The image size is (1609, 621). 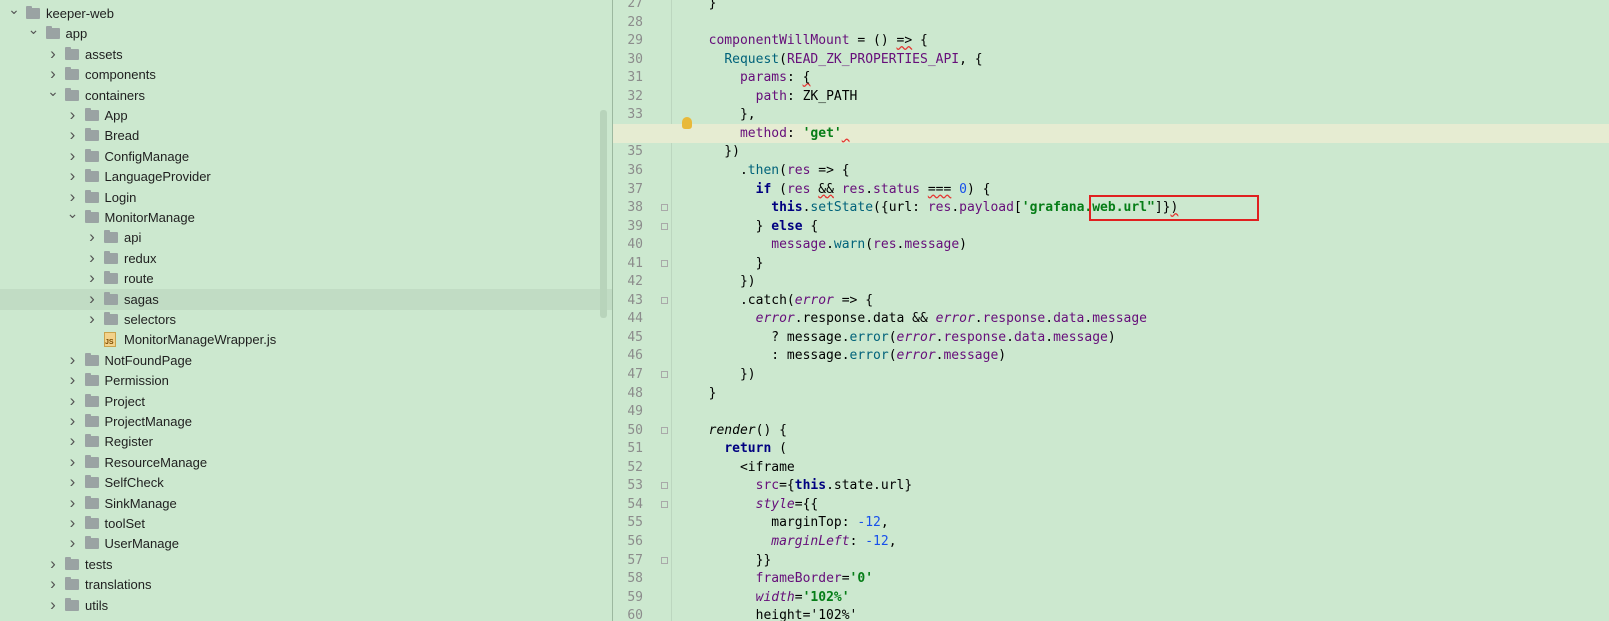 What do you see at coordinates (306, 32) in the screenshot?
I see `tree-item: ⌄ app` at bounding box center [306, 32].